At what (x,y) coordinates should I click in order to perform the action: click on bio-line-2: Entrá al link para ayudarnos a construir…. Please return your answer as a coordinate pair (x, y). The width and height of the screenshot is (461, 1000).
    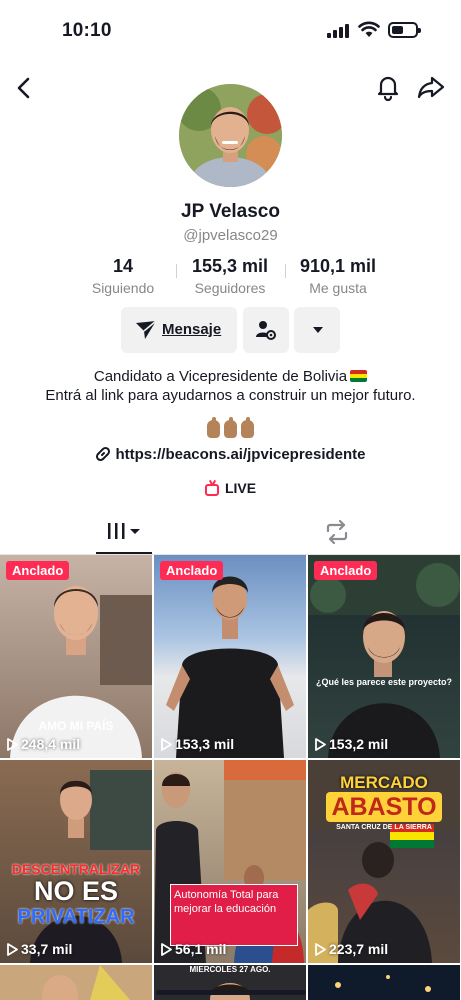
    Looking at the image, I should click on (230, 395).